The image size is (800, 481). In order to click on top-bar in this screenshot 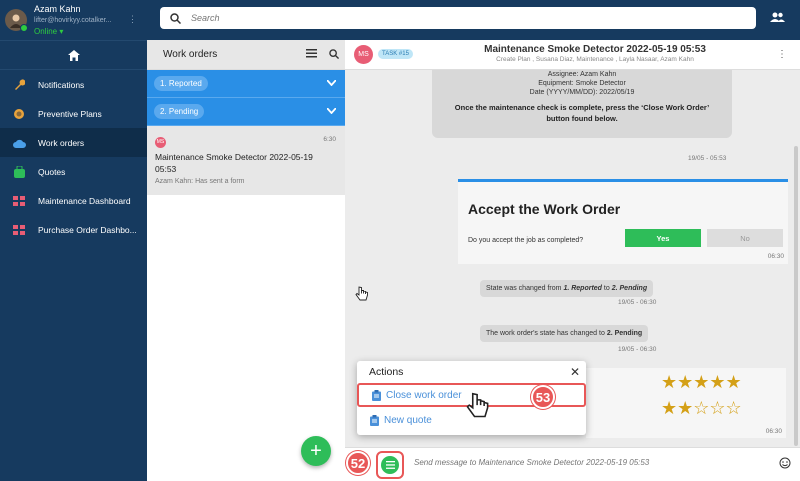, I will do `click(473, 20)`.